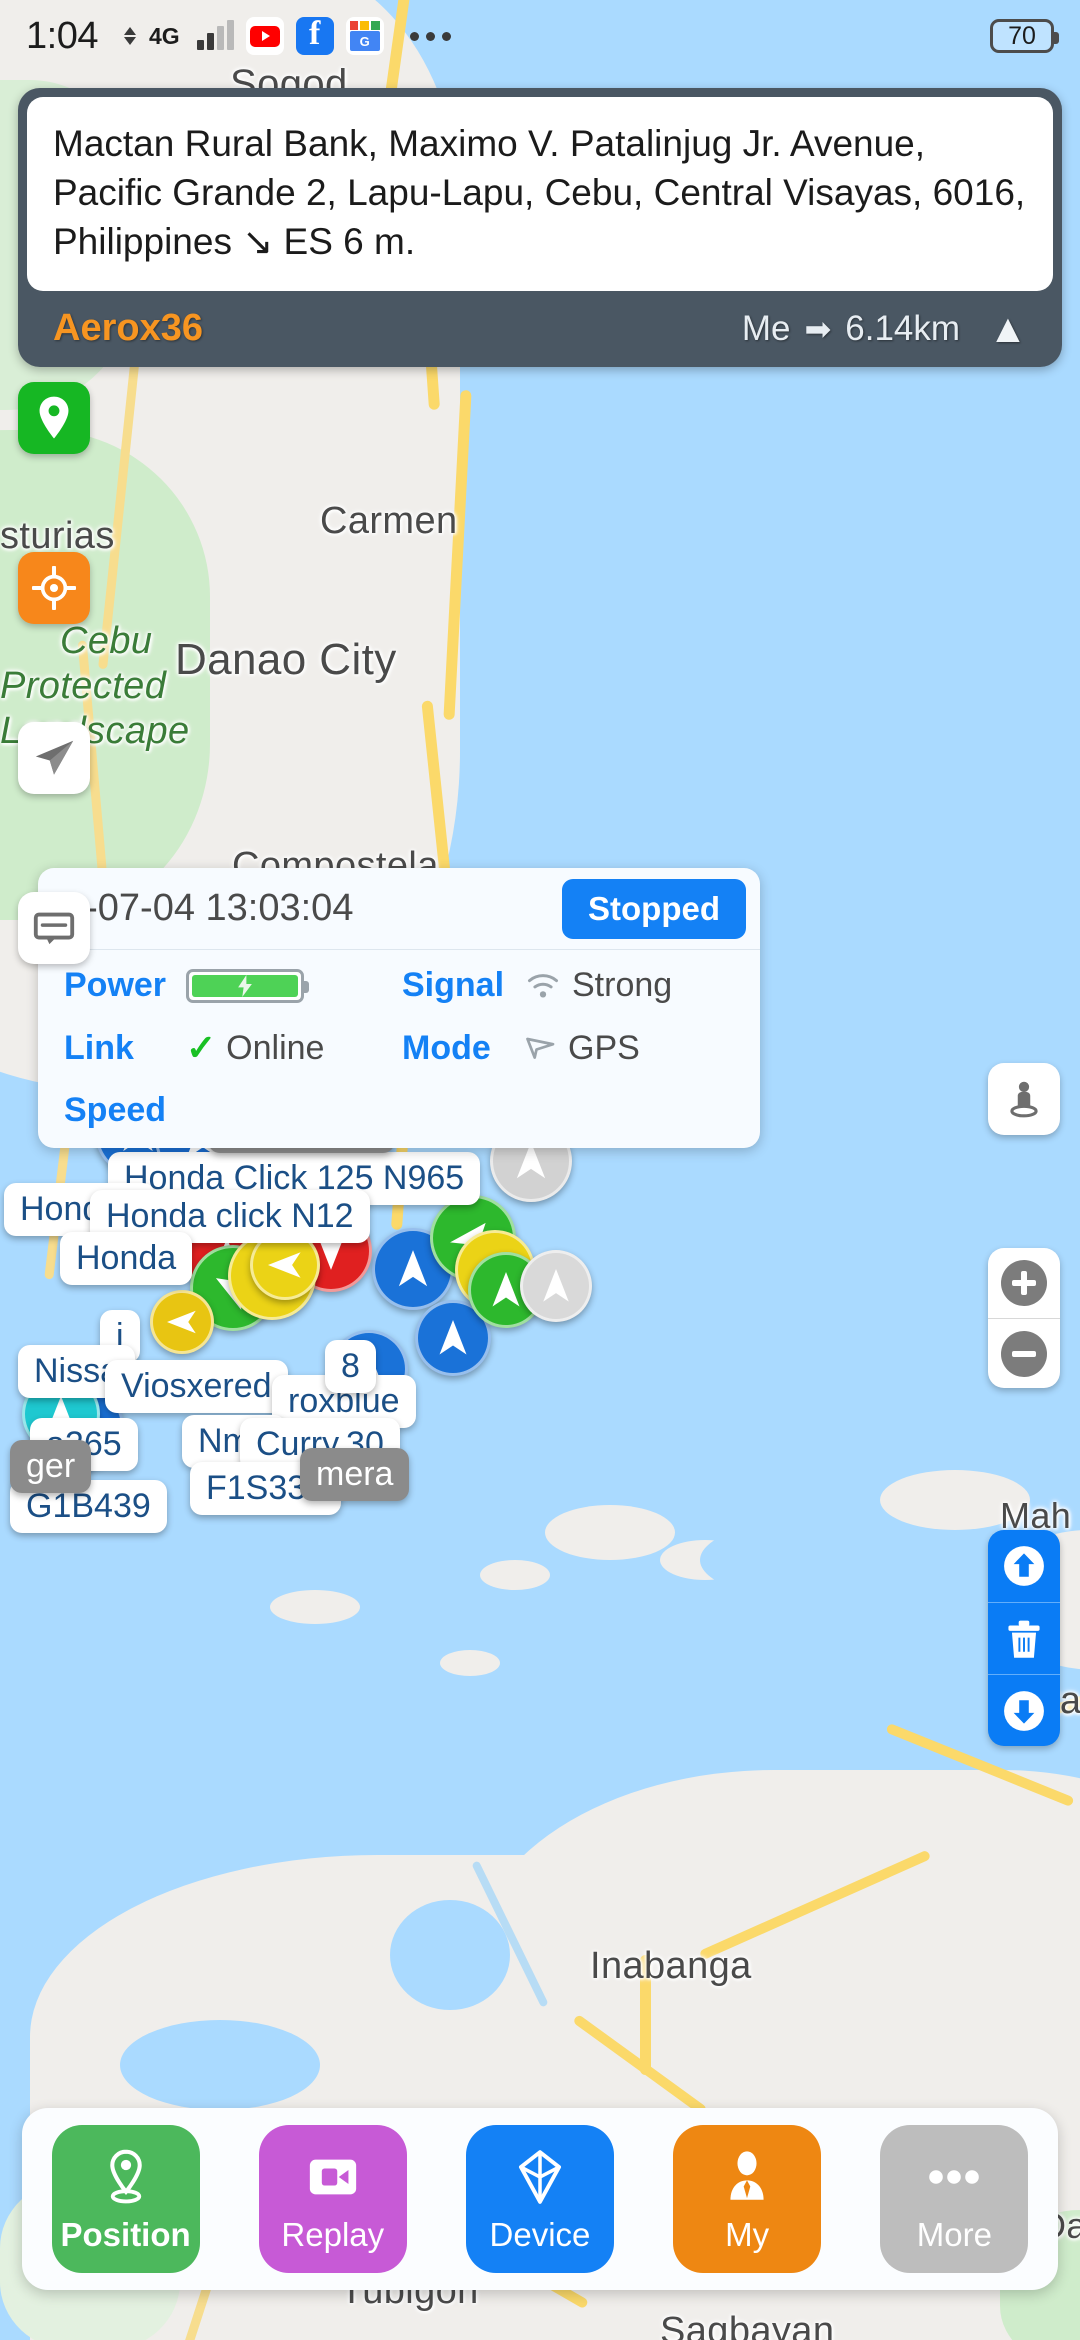 Image resolution: width=1080 pixels, height=2340 pixels. Describe the element at coordinates (954, 2234) in the screenshot. I see `nav-more-label: More` at that location.